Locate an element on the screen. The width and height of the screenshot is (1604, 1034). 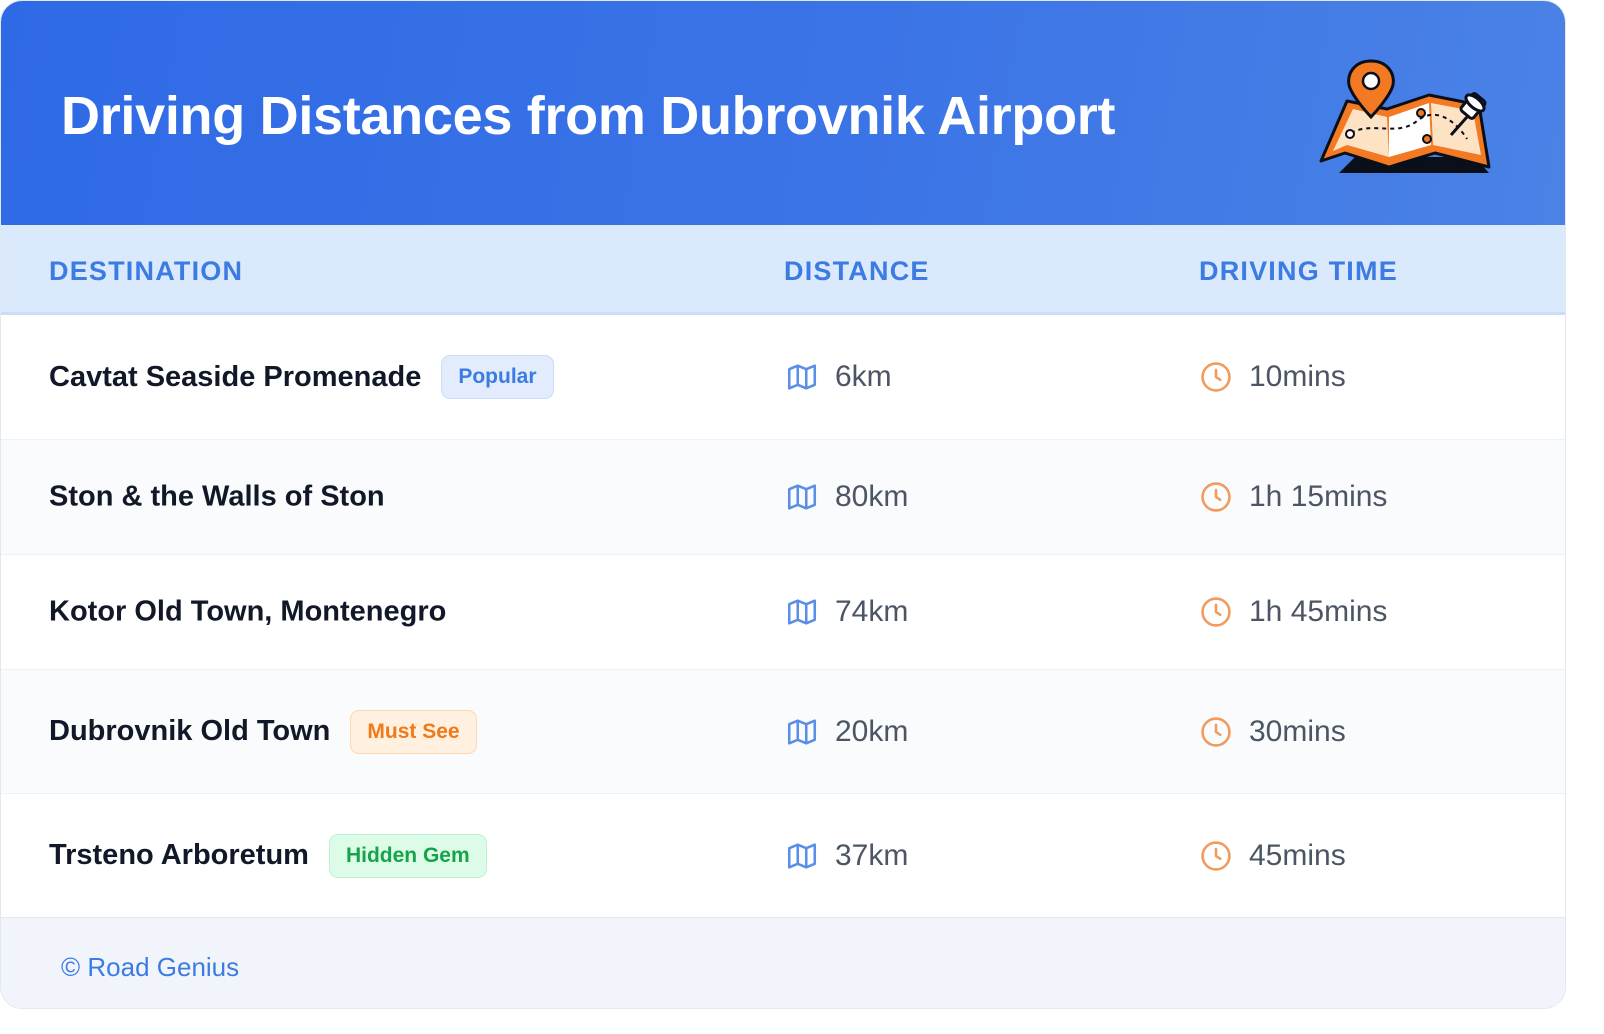
driving-time-cell: 45mins is located at coordinates (1272, 856).